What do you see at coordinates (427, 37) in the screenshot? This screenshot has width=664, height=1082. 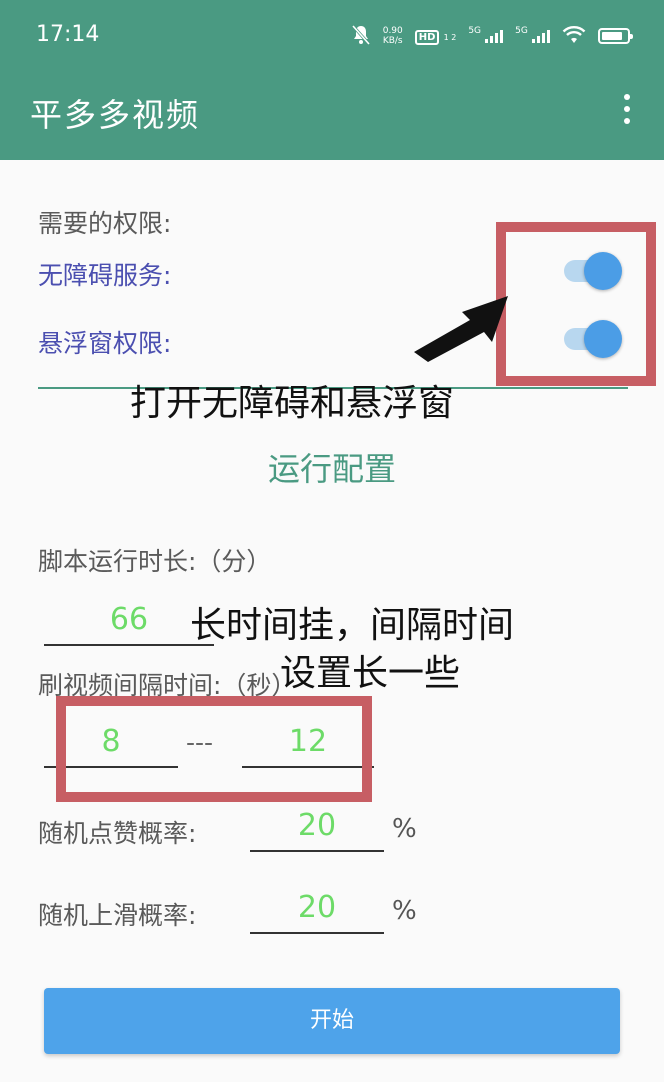 I see `hd-label: HD` at bounding box center [427, 37].